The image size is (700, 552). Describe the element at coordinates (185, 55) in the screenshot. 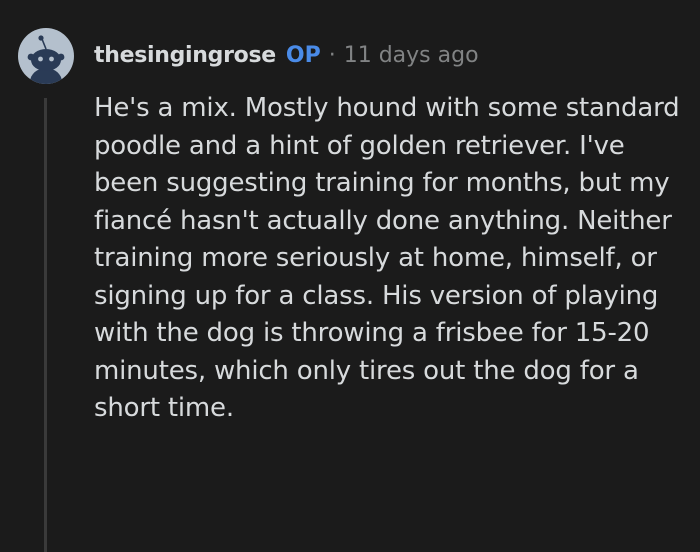

I see `username-link: thesingingrose` at that location.